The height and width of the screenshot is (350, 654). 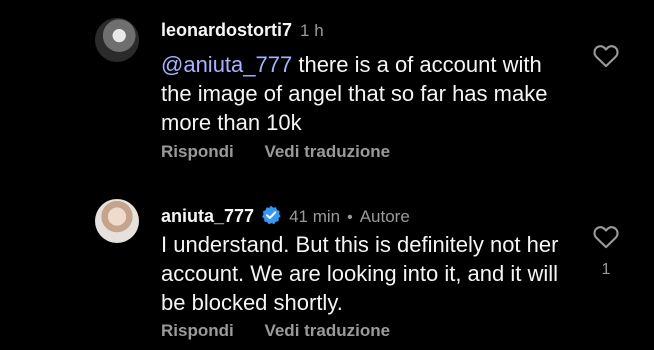 What do you see at coordinates (226, 64) in the screenshot?
I see `mention-link: @aniuta_777` at bounding box center [226, 64].